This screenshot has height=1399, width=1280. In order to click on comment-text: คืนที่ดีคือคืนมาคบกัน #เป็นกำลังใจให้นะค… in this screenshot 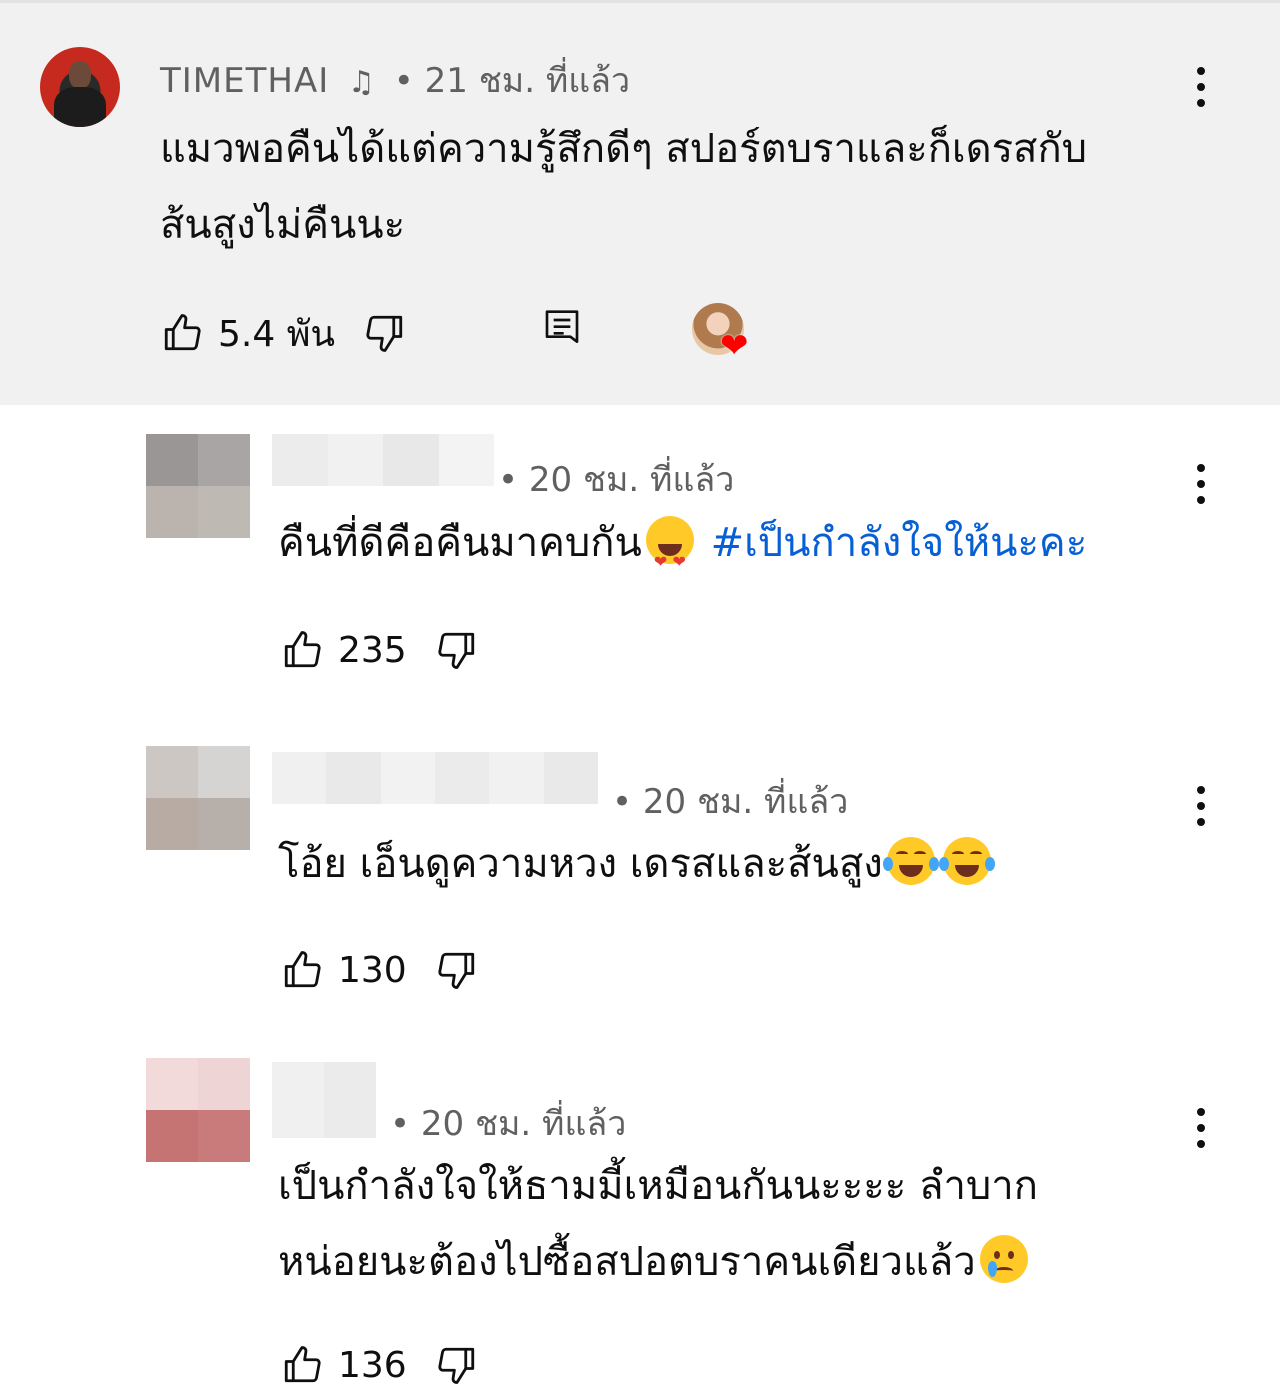, I will do `click(683, 552)`.